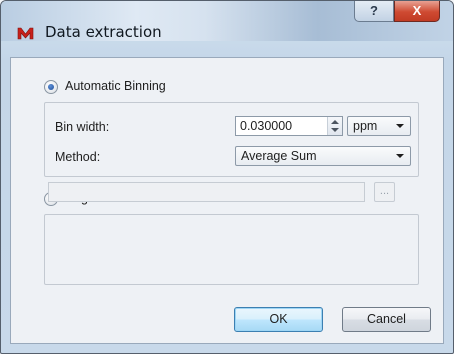 The image size is (454, 354). Describe the element at coordinates (82, 127) in the screenshot. I see `bin-width-label: Bin width:` at that location.